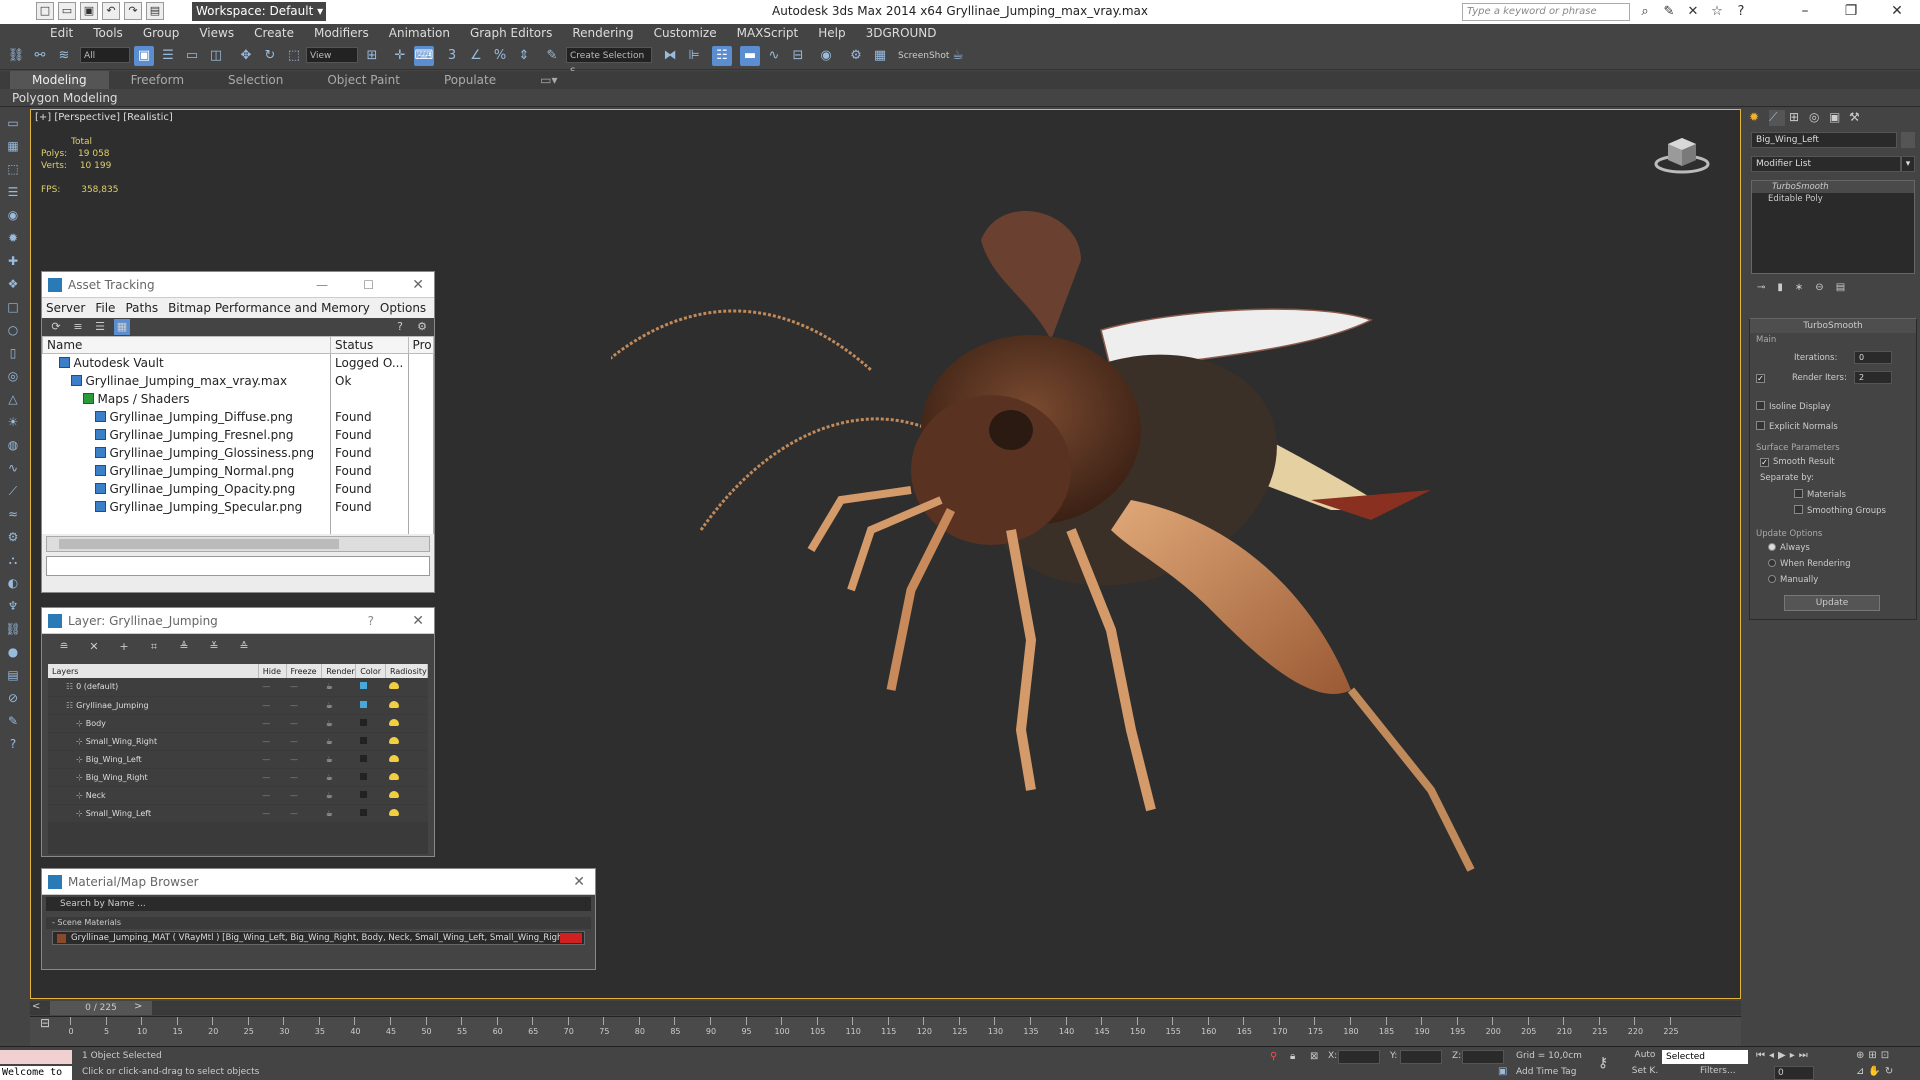 This screenshot has height=1080, width=1920. I want to click on go-to-start-icon: ⏮, so click(1760, 1055).